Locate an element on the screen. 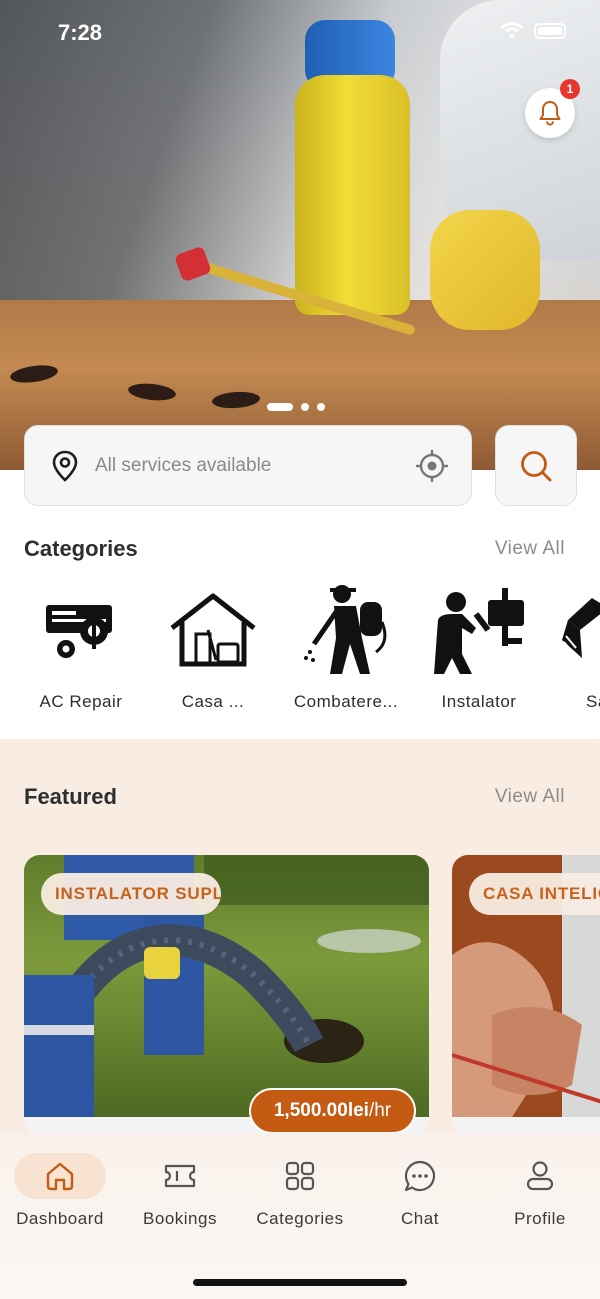 This screenshot has width=600, height=1299. ticket-icon is located at coordinates (180, 1176).